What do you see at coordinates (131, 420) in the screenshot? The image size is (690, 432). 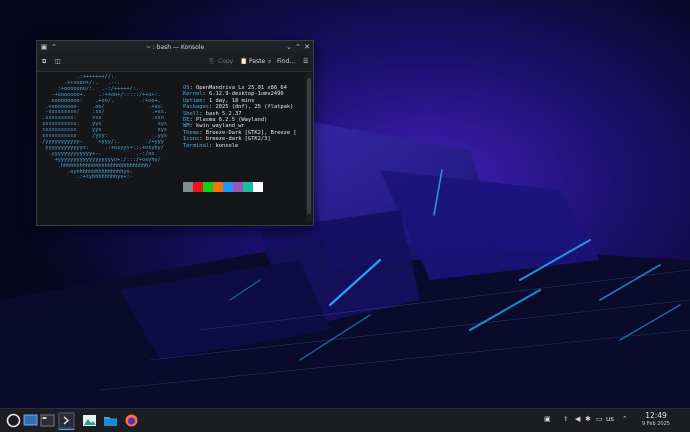 I see `firefox-icon` at bounding box center [131, 420].